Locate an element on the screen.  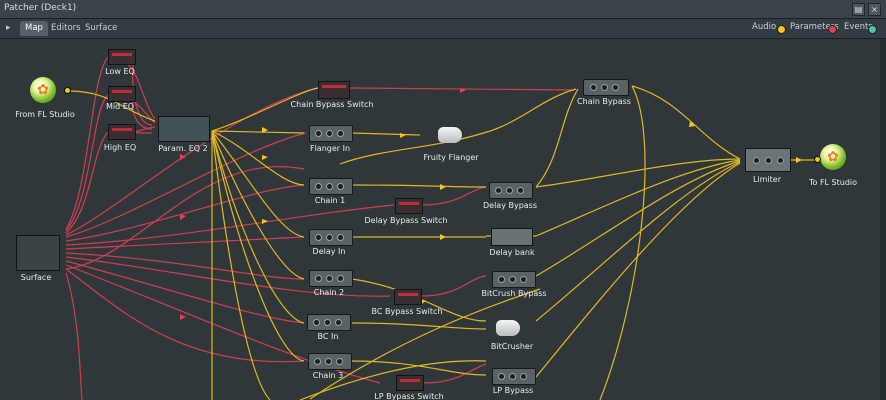
lp-bypass-label: LP Bypass is located at coordinates (513, 390).